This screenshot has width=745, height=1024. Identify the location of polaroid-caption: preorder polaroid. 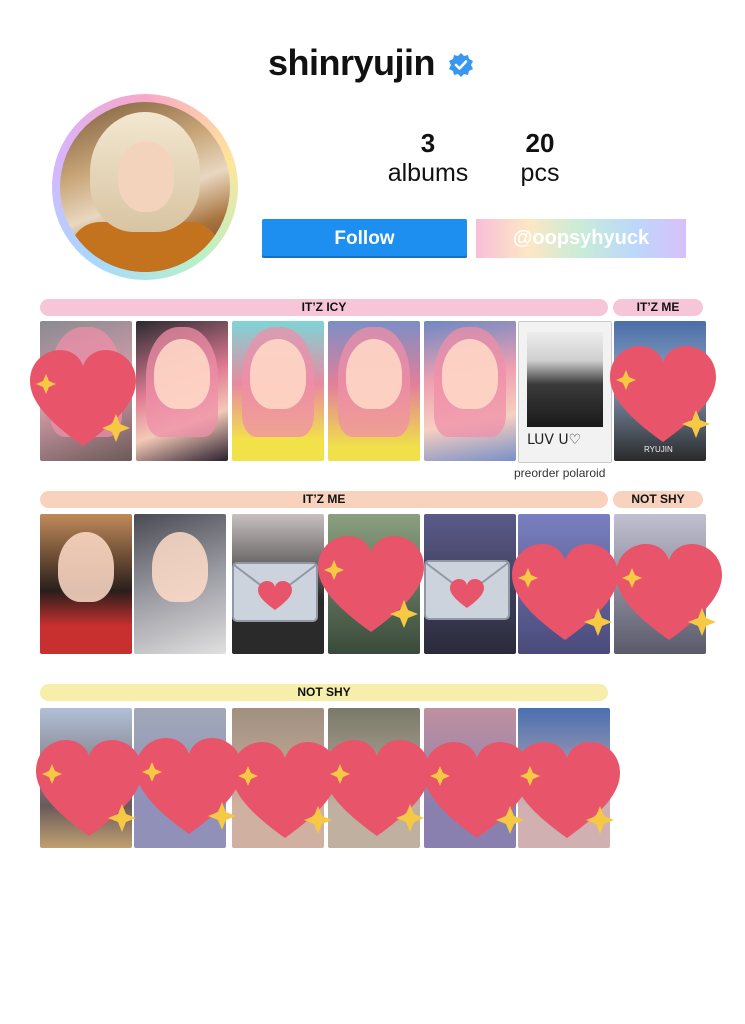
(560, 473).